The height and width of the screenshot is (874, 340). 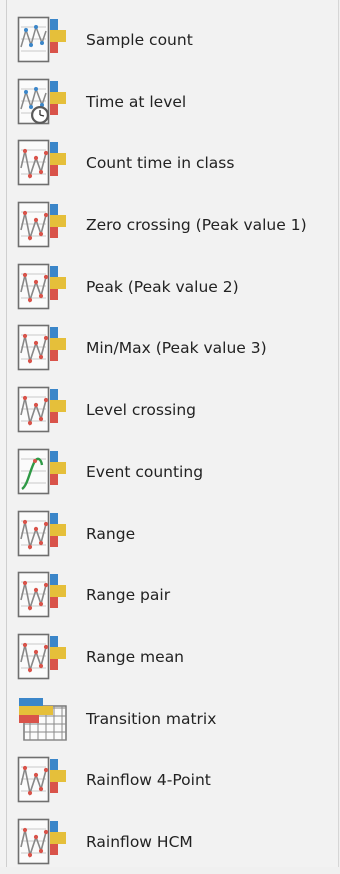 What do you see at coordinates (139, 841) in the screenshot?
I see `list-item-label: Rainflow HCM` at bounding box center [139, 841].